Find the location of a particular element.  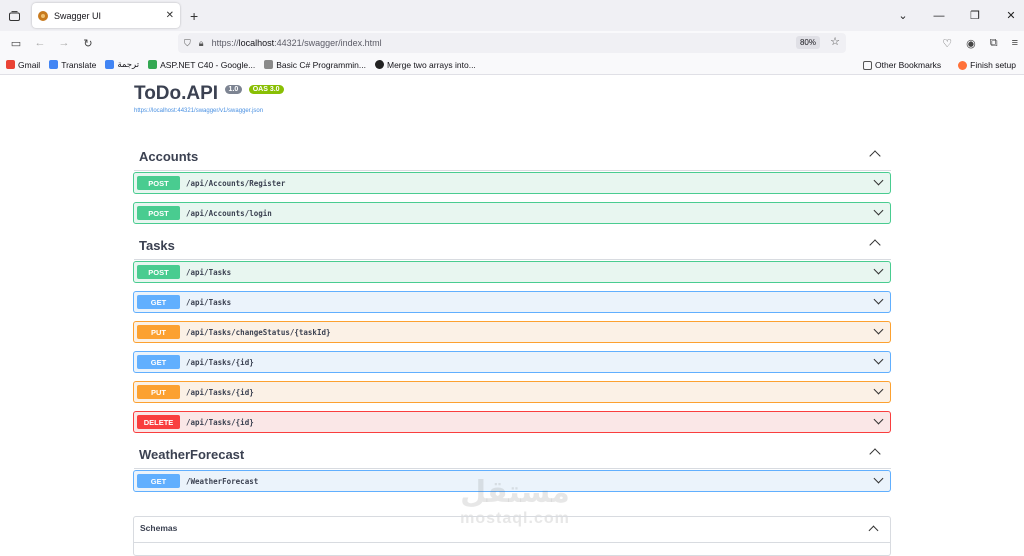

operation-put-task-by-id: PUT /api/Tasks/{id} is located at coordinates (512, 392).